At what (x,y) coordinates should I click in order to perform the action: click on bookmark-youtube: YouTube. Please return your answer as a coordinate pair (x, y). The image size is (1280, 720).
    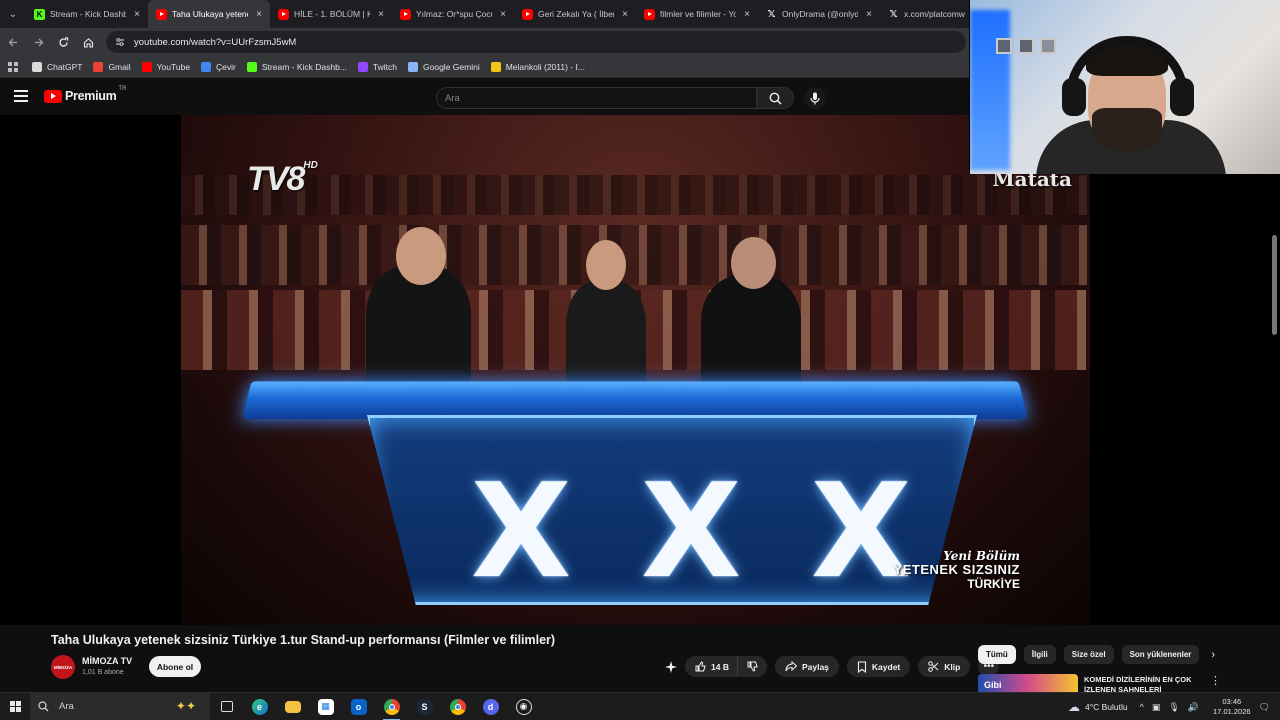
    Looking at the image, I should click on (165, 66).